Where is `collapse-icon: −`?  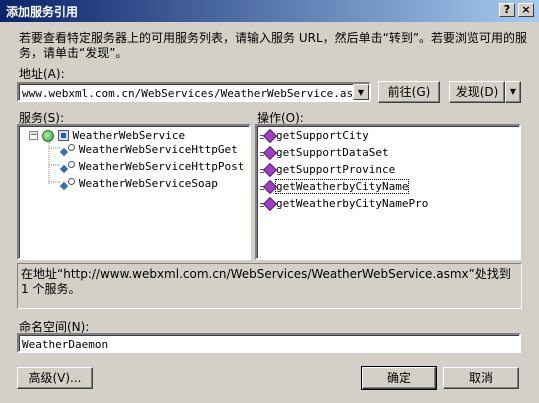
collapse-icon: − is located at coordinates (33, 135).